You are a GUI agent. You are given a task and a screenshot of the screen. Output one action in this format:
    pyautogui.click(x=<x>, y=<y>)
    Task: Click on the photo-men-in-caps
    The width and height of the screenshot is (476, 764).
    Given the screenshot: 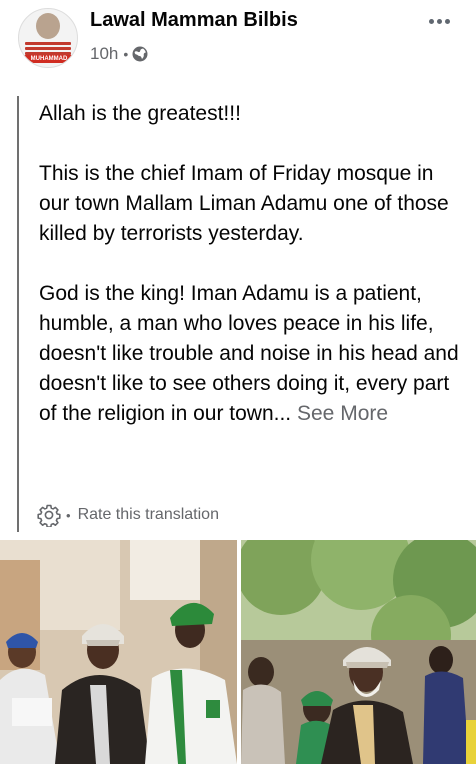 What is the action you would take?
    pyautogui.click(x=118, y=652)
    